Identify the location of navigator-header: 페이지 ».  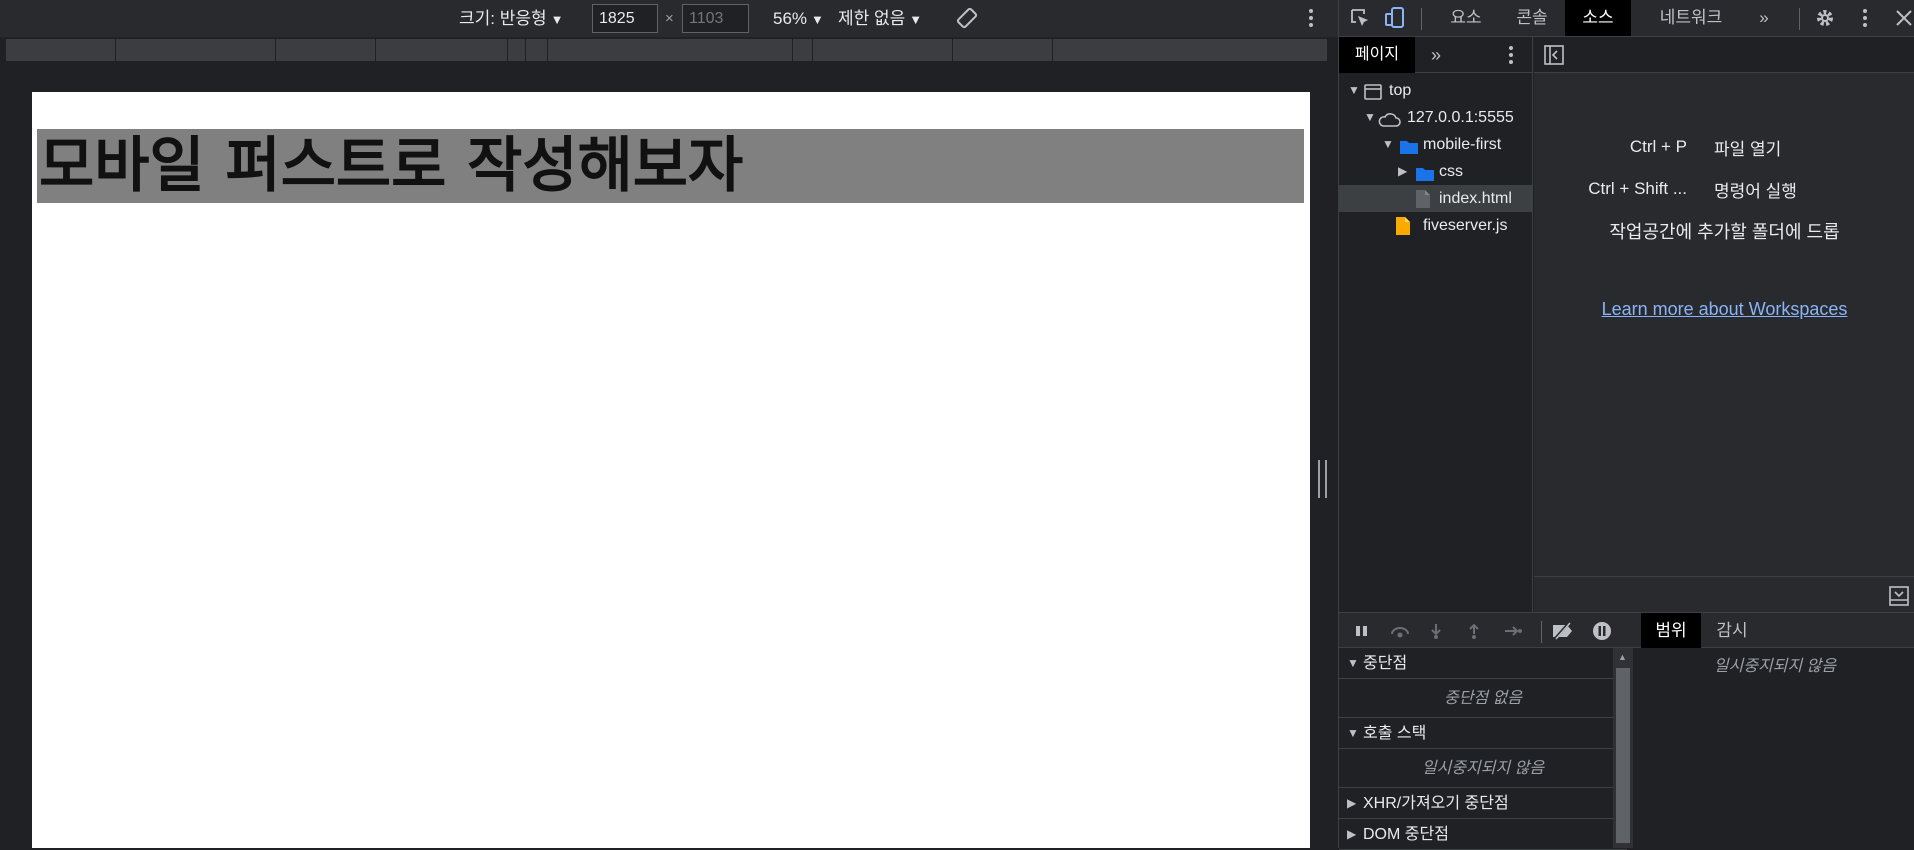
(1436, 55).